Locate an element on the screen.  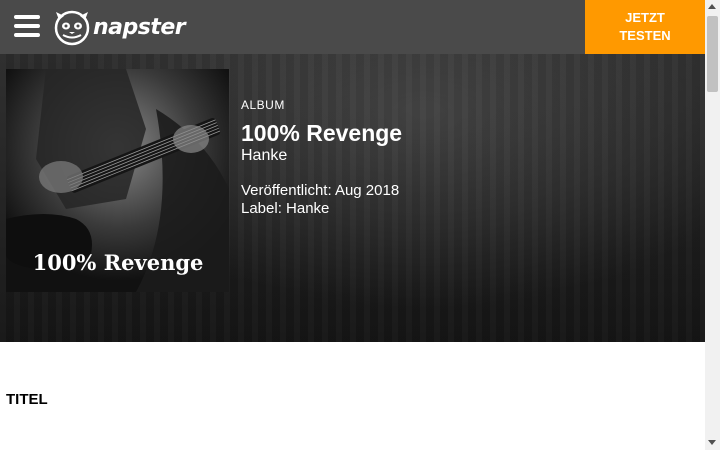
album-title: 100% Revenge is located at coordinates (322, 133).